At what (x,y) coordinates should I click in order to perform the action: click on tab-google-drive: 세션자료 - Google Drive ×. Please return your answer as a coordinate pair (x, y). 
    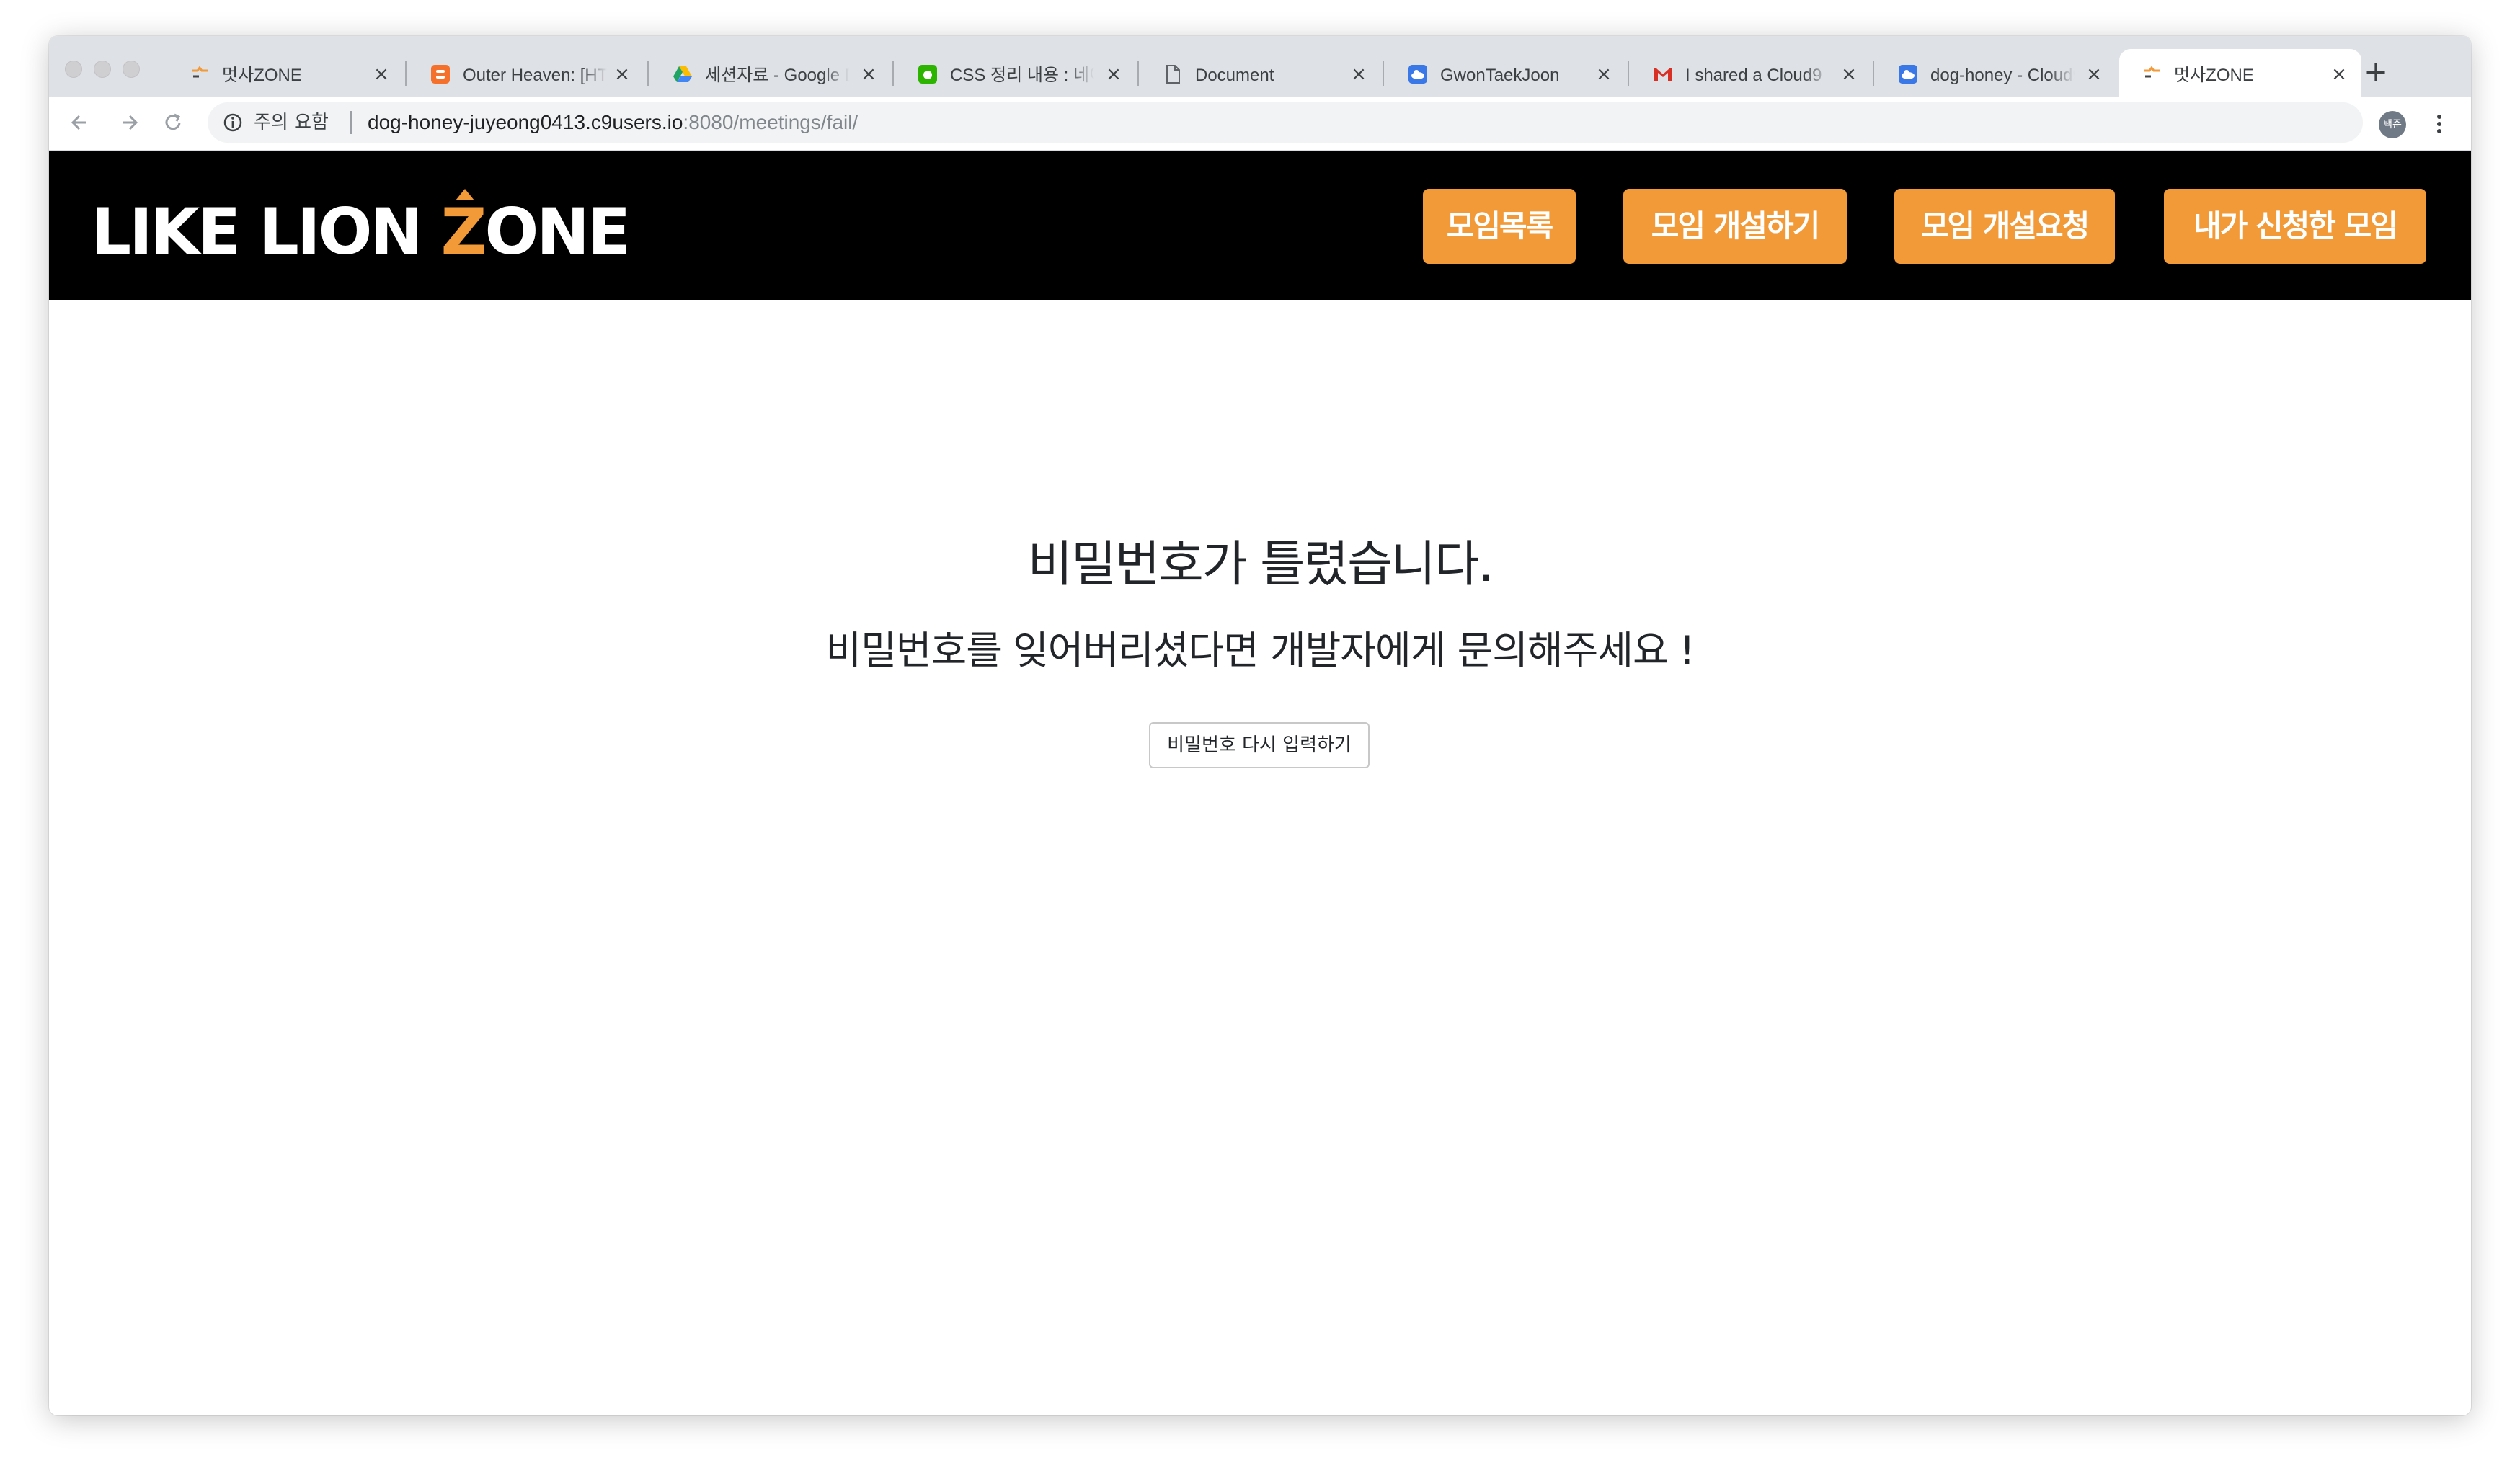
    Looking at the image, I should click on (770, 73).